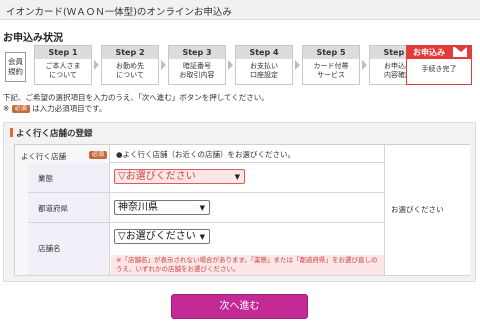 This screenshot has height=326, width=480. Describe the element at coordinates (162, 236) in the screenshot. I see `store-name-select: ▽お選びください ▼` at that location.